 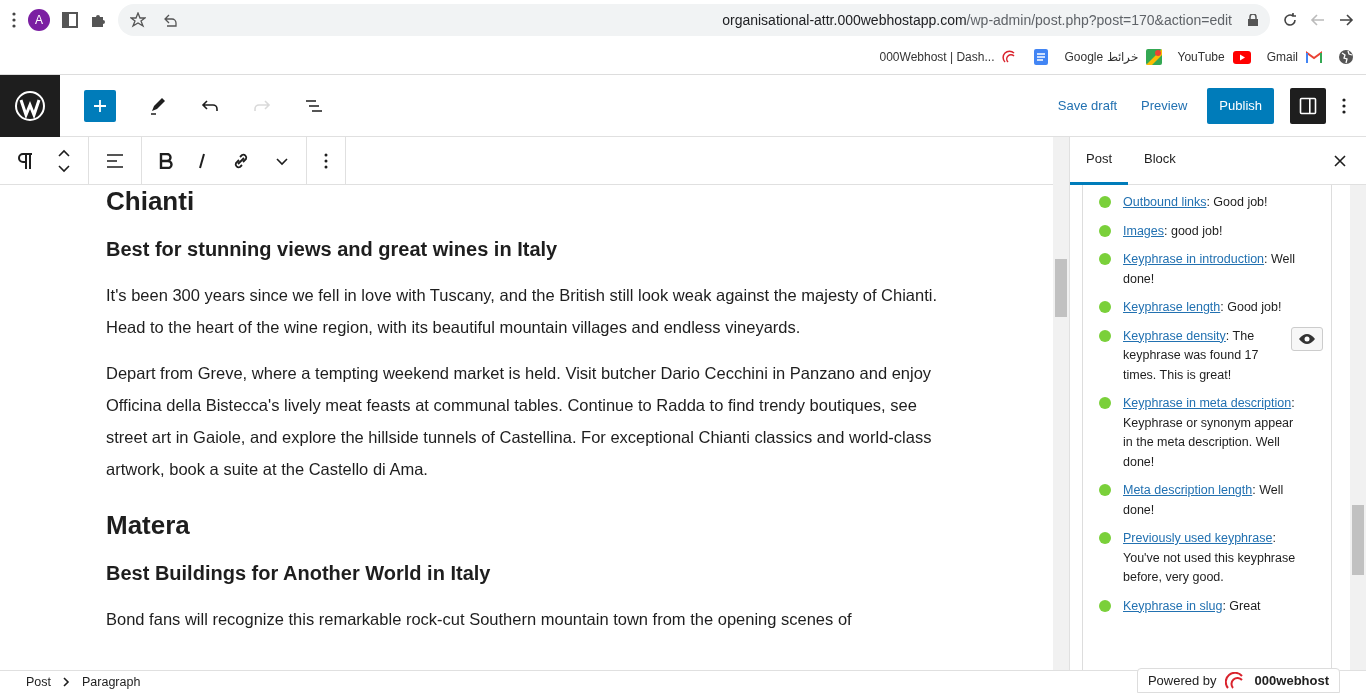 What do you see at coordinates (1238, 680) in the screenshot?
I see `powered-by-badge: Powered by 000webhost` at bounding box center [1238, 680].